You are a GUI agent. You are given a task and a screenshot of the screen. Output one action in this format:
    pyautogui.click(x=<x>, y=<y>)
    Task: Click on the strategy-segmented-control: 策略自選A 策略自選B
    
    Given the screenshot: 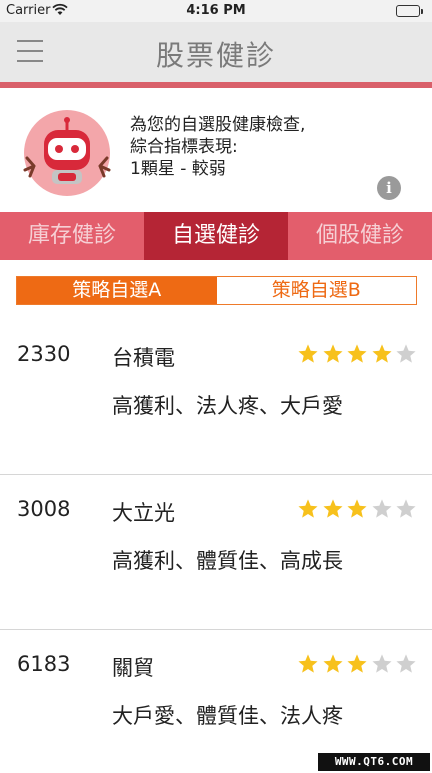 What is the action you would take?
    pyautogui.click(x=216, y=290)
    